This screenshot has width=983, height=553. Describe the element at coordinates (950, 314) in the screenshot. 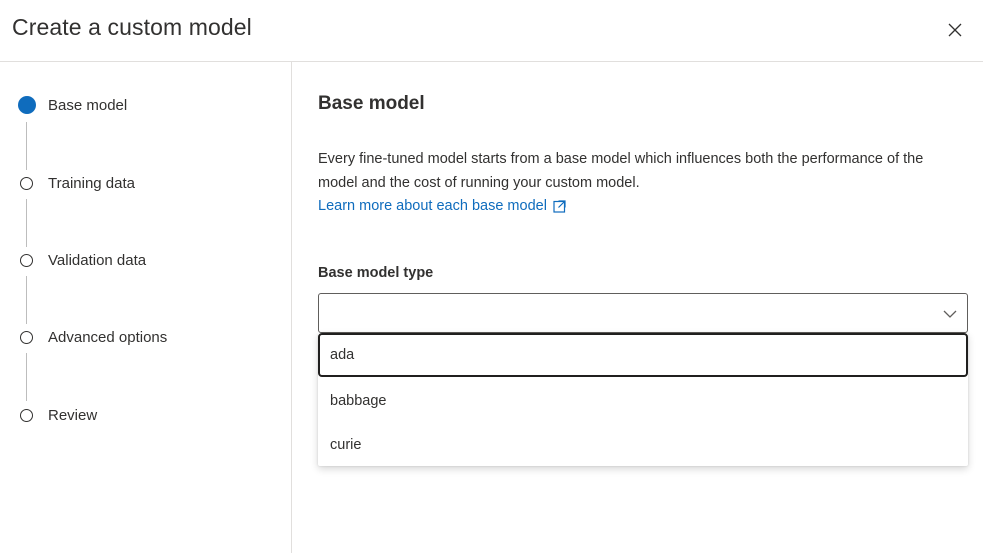

I see `chevron-down-icon` at that location.